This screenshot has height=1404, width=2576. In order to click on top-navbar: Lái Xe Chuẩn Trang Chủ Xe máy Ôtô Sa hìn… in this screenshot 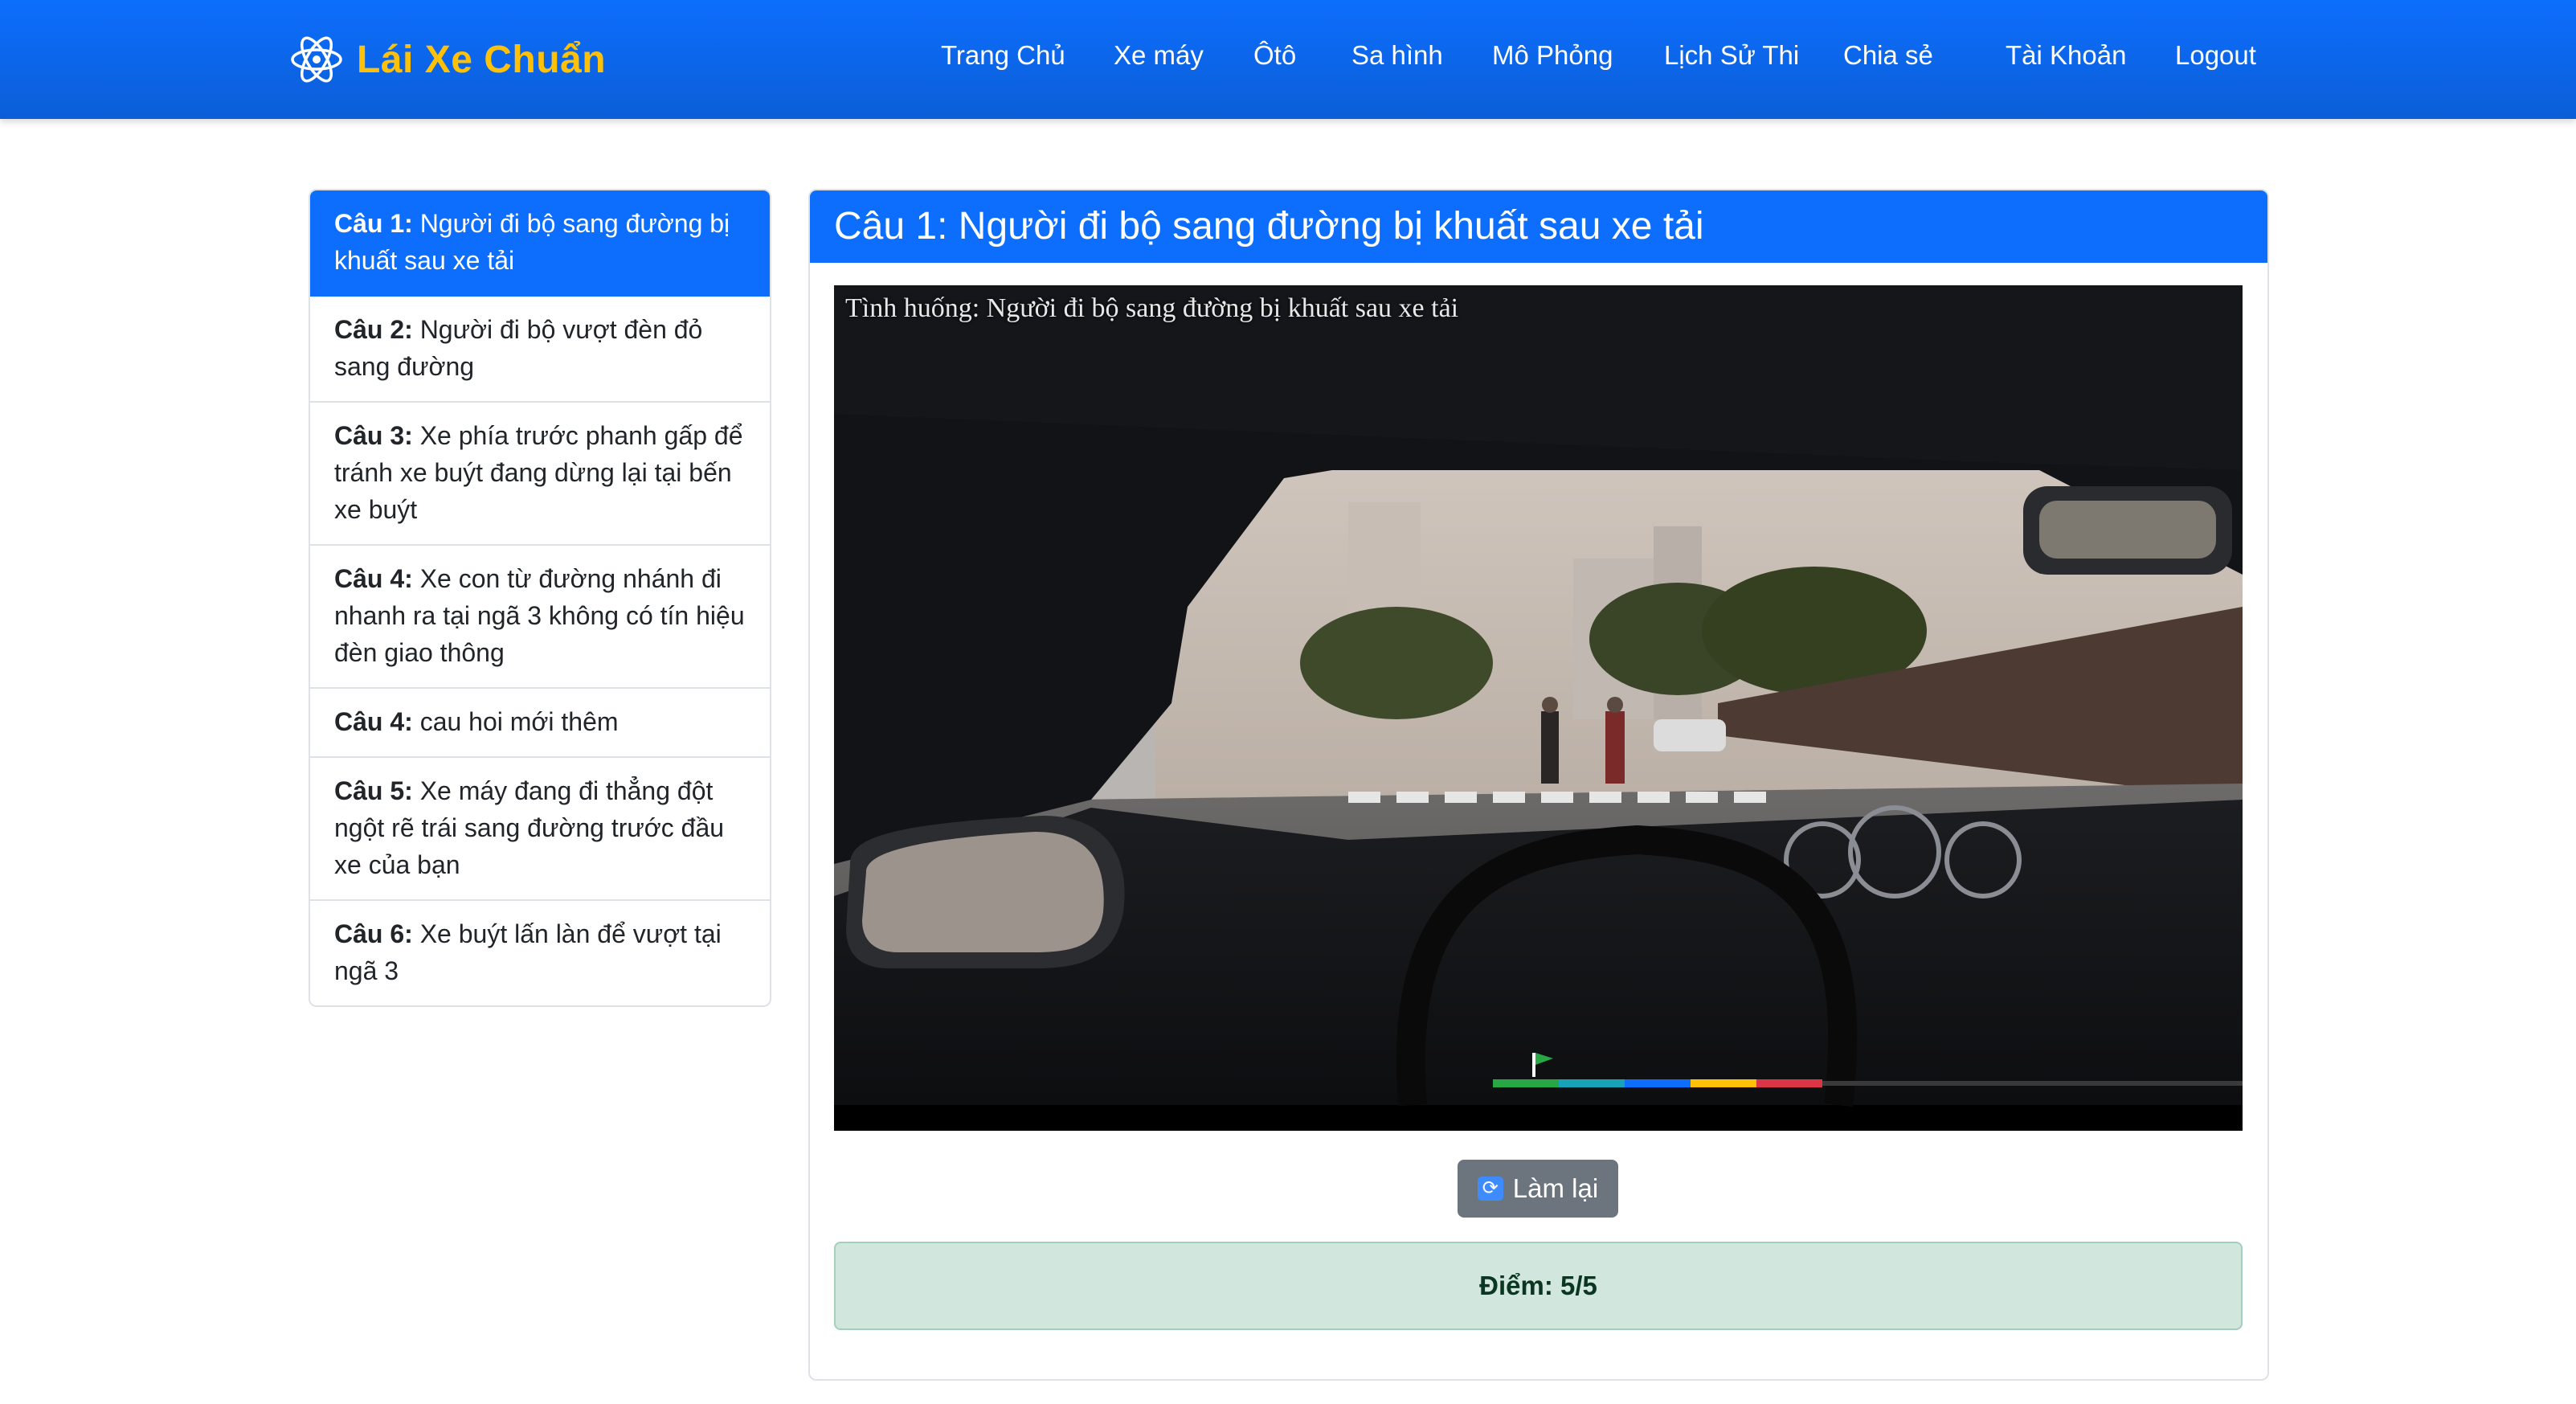, I will do `click(1288, 59)`.